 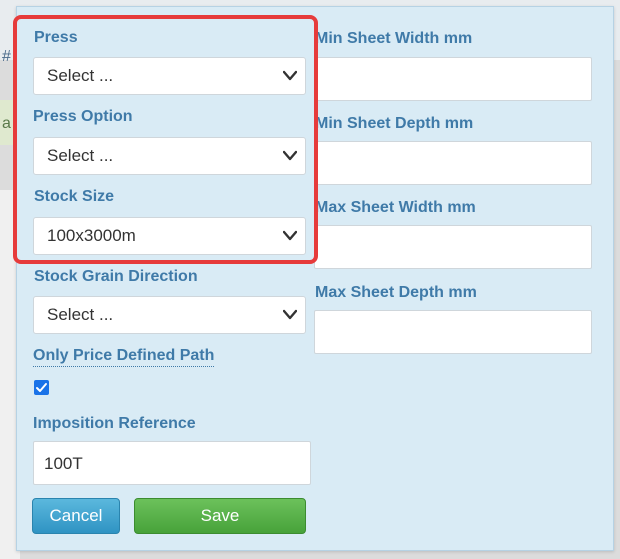 I want to click on max-sheet-depth-label: Max Sheet Depth mm, so click(x=396, y=292).